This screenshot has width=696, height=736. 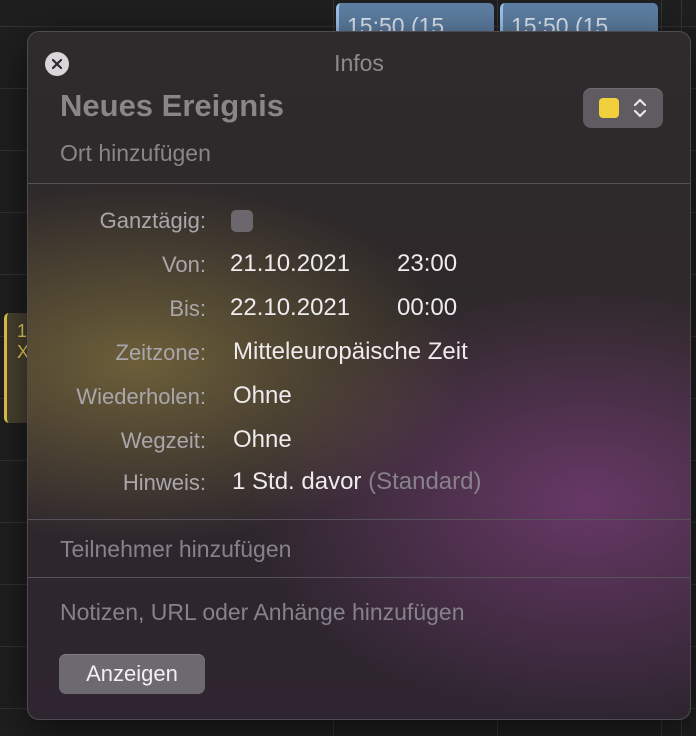 I want to click on alert-default-note: (Standard), so click(x=425, y=481).